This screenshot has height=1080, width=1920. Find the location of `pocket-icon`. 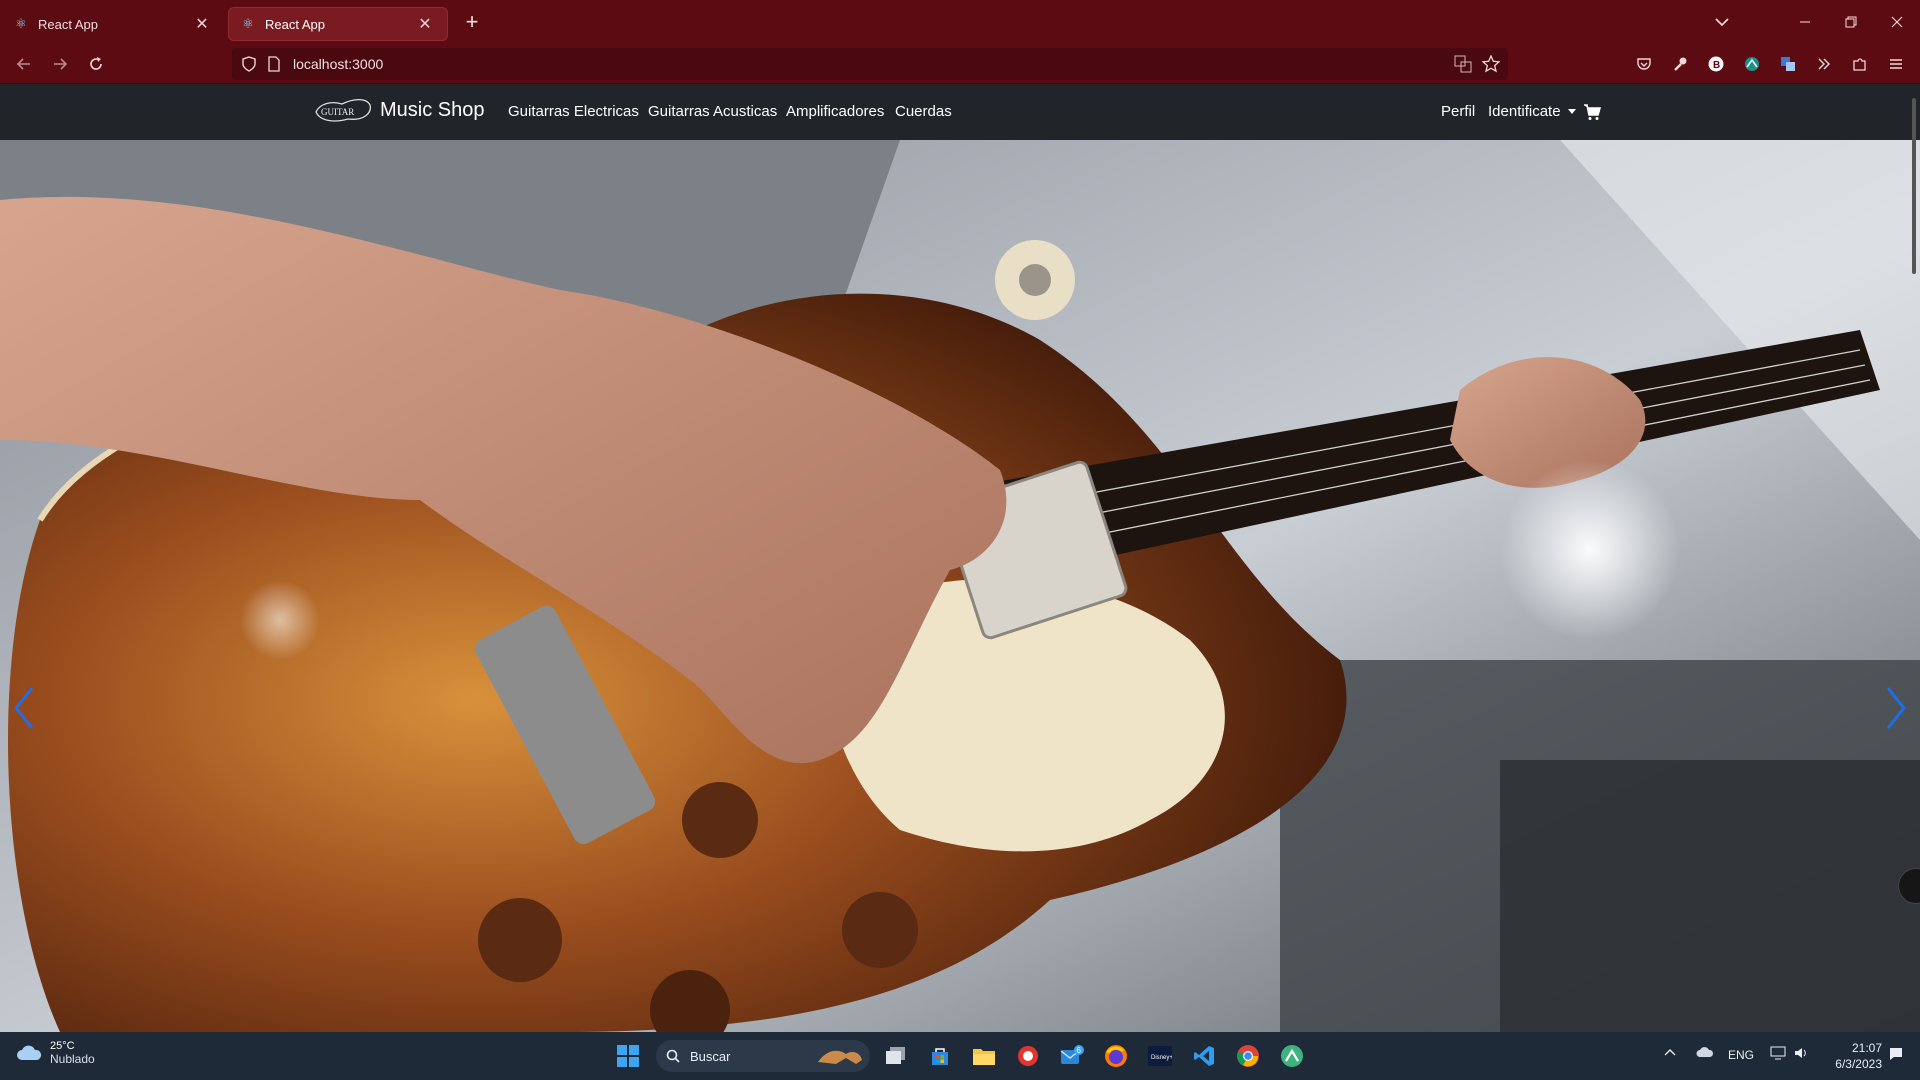

pocket-icon is located at coordinates (1644, 64).